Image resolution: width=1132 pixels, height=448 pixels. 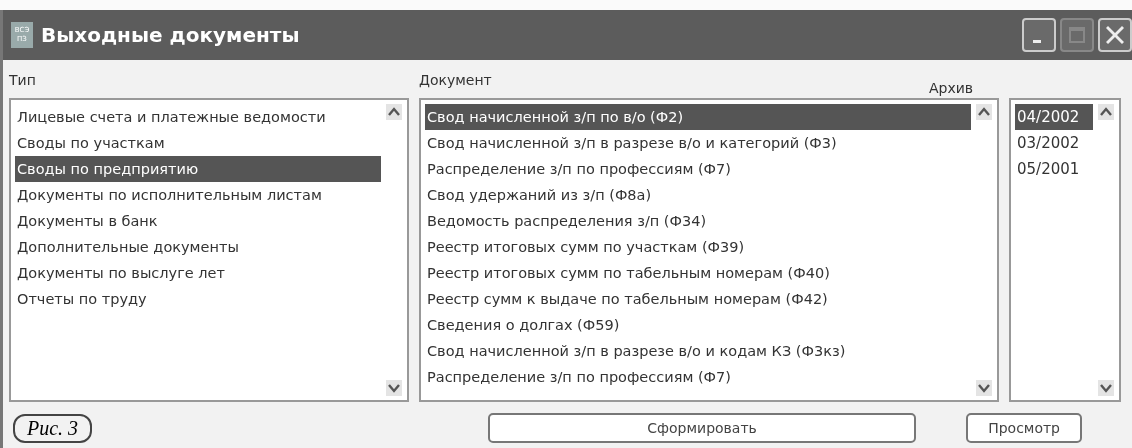 I want to click on list-item: Реестр итоговых сумм по участкам (Ф39), so click(x=698, y=247).